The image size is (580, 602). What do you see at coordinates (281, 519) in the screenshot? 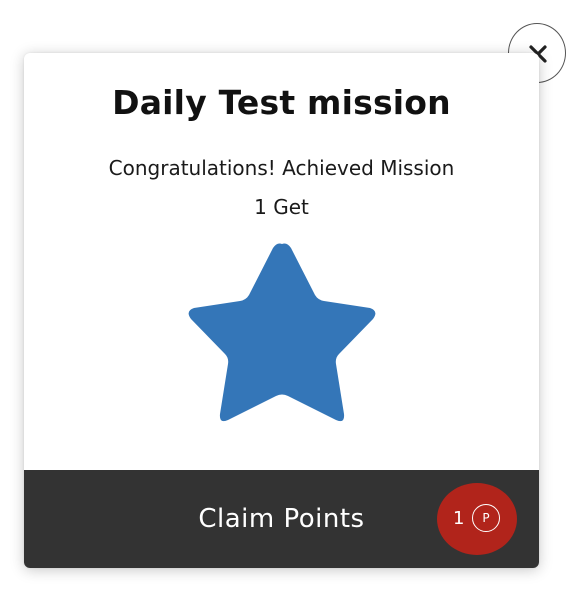
I see `claim-footer: Claim Points 1 P` at bounding box center [281, 519].